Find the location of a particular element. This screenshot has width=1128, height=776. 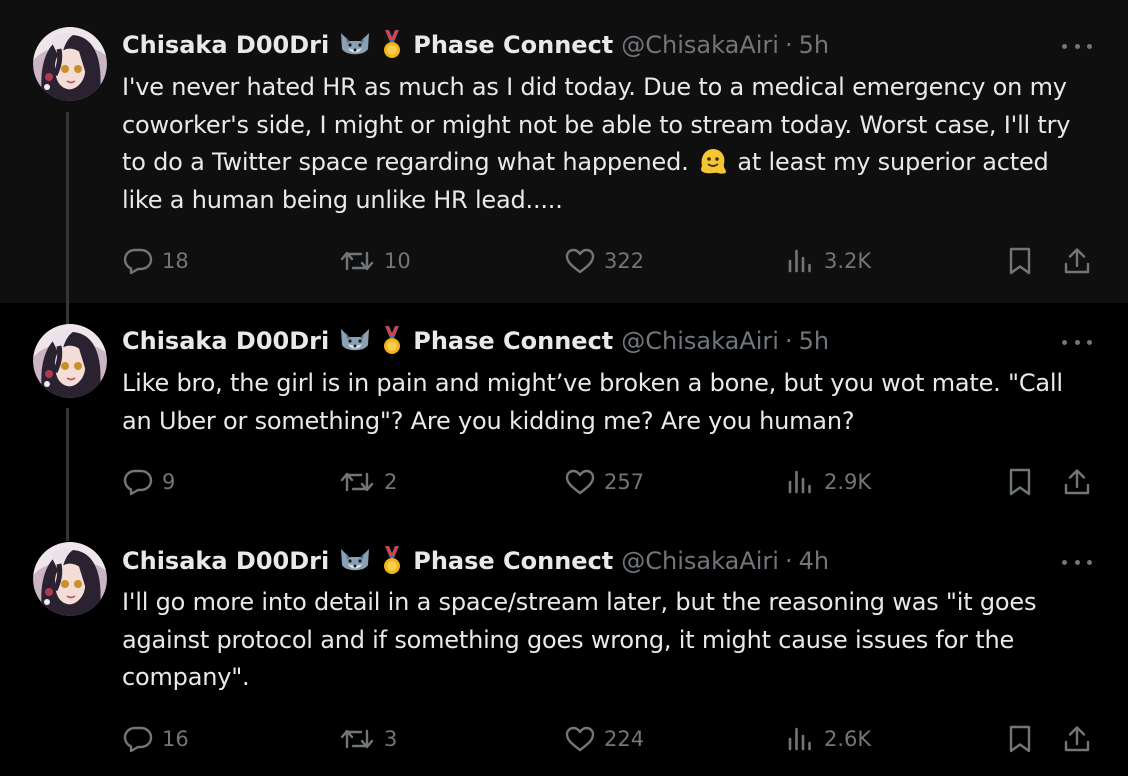

melting-face-emoji-icon is located at coordinates (713, 161).